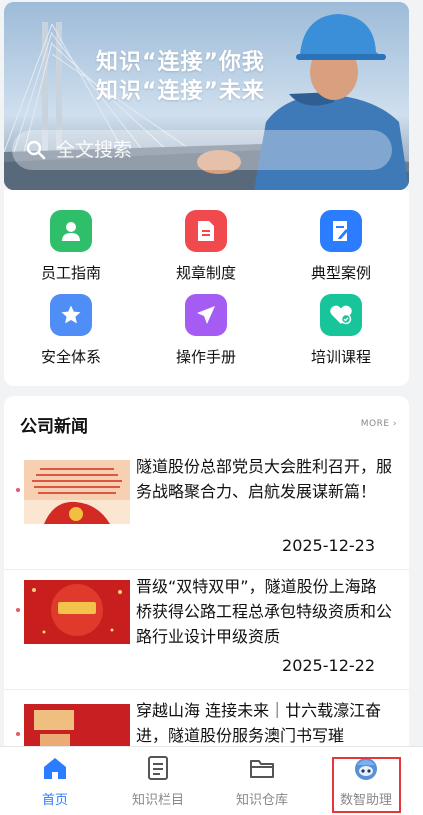 The height and width of the screenshot is (815, 423). I want to click on quick-item-label: 规章制度, so click(205, 273).